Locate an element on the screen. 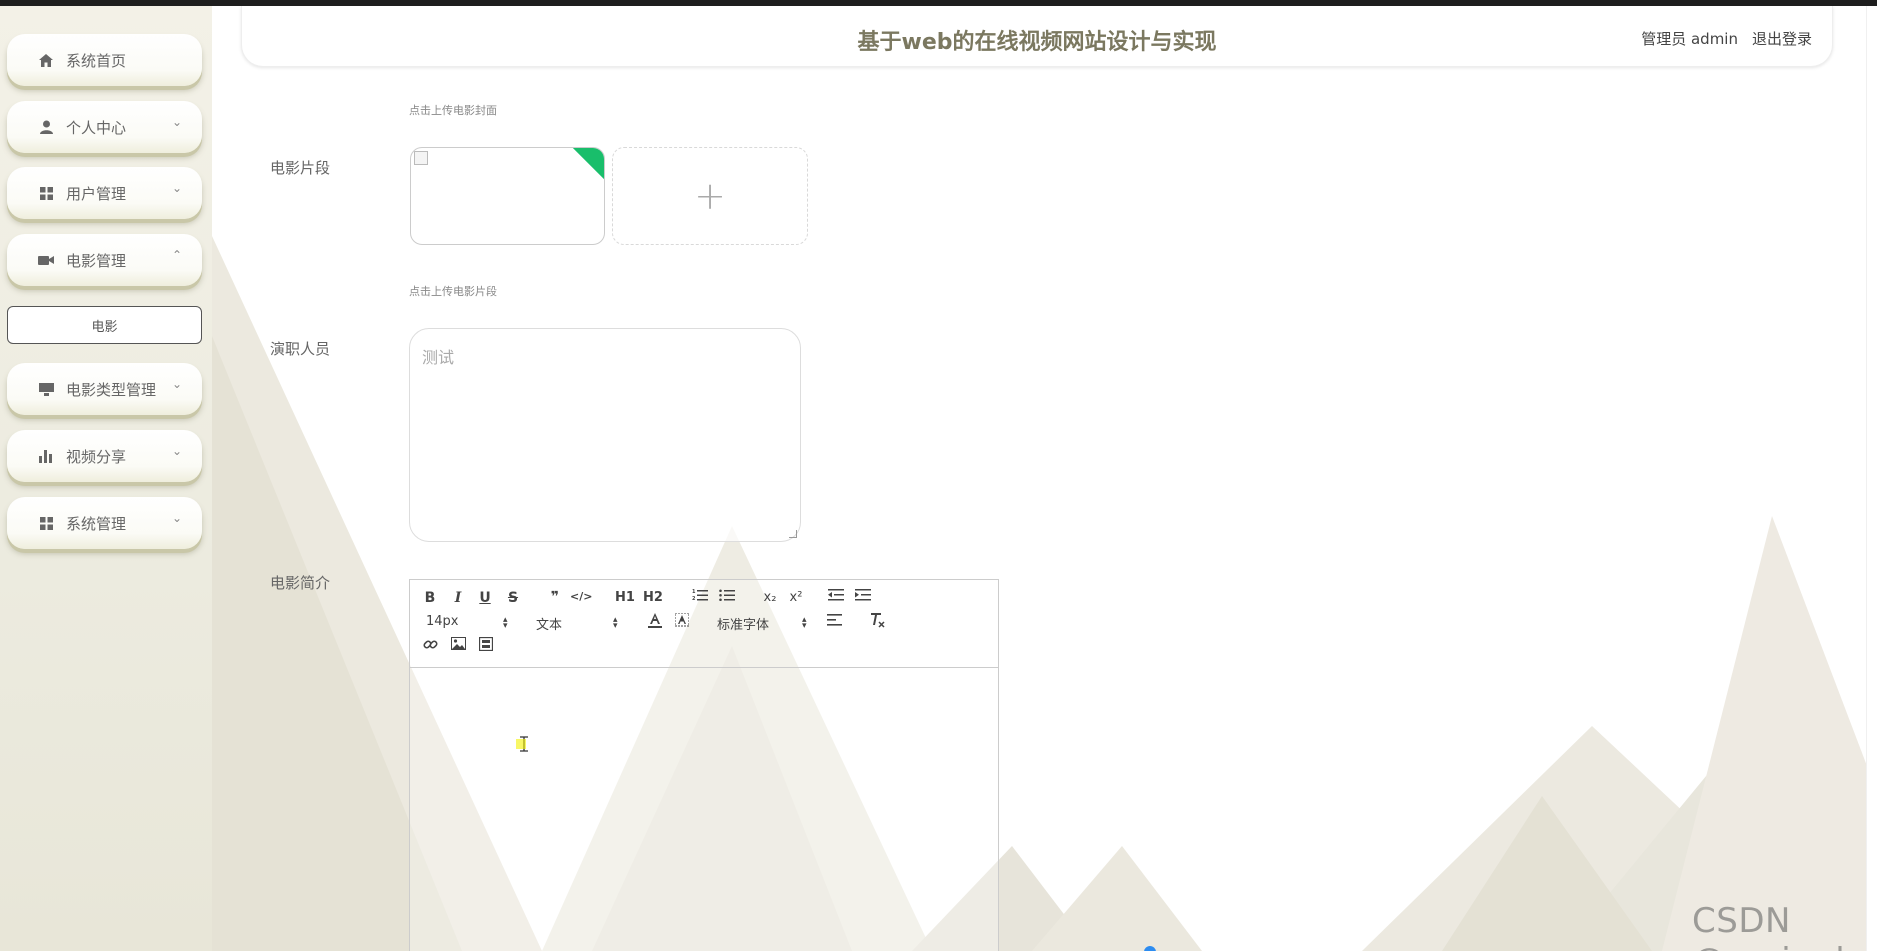 The width and height of the screenshot is (1877, 951). resize-grip-icon is located at coordinates (793, 534).